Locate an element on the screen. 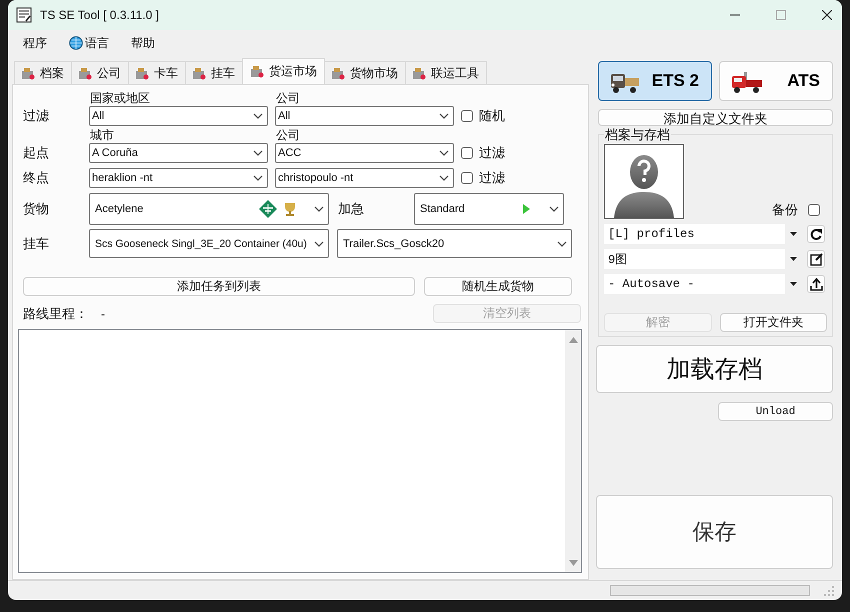 The height and width of the screenshot is (612, 850). field-caption: 城市 is located at coordinates (102, 135).